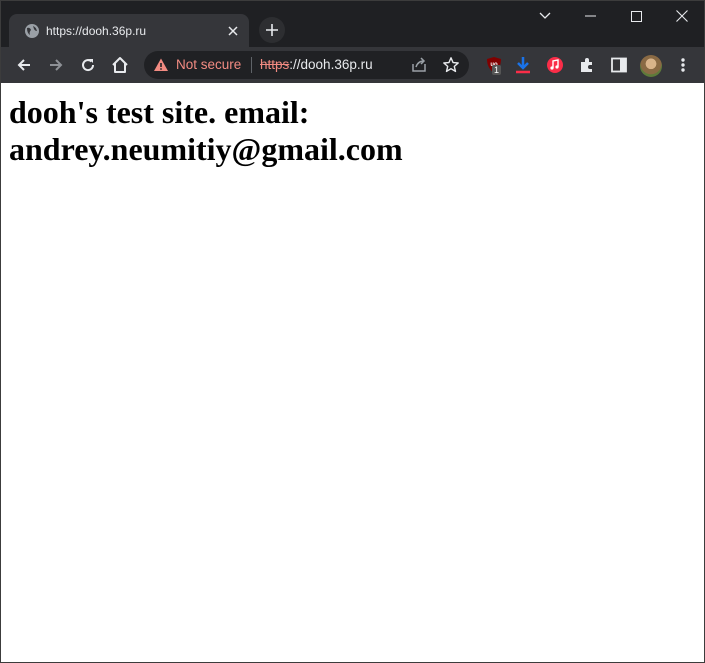 The height and width of the screenshot is (663, 705). I want to click on omnibox-divider, so click(251, 65).